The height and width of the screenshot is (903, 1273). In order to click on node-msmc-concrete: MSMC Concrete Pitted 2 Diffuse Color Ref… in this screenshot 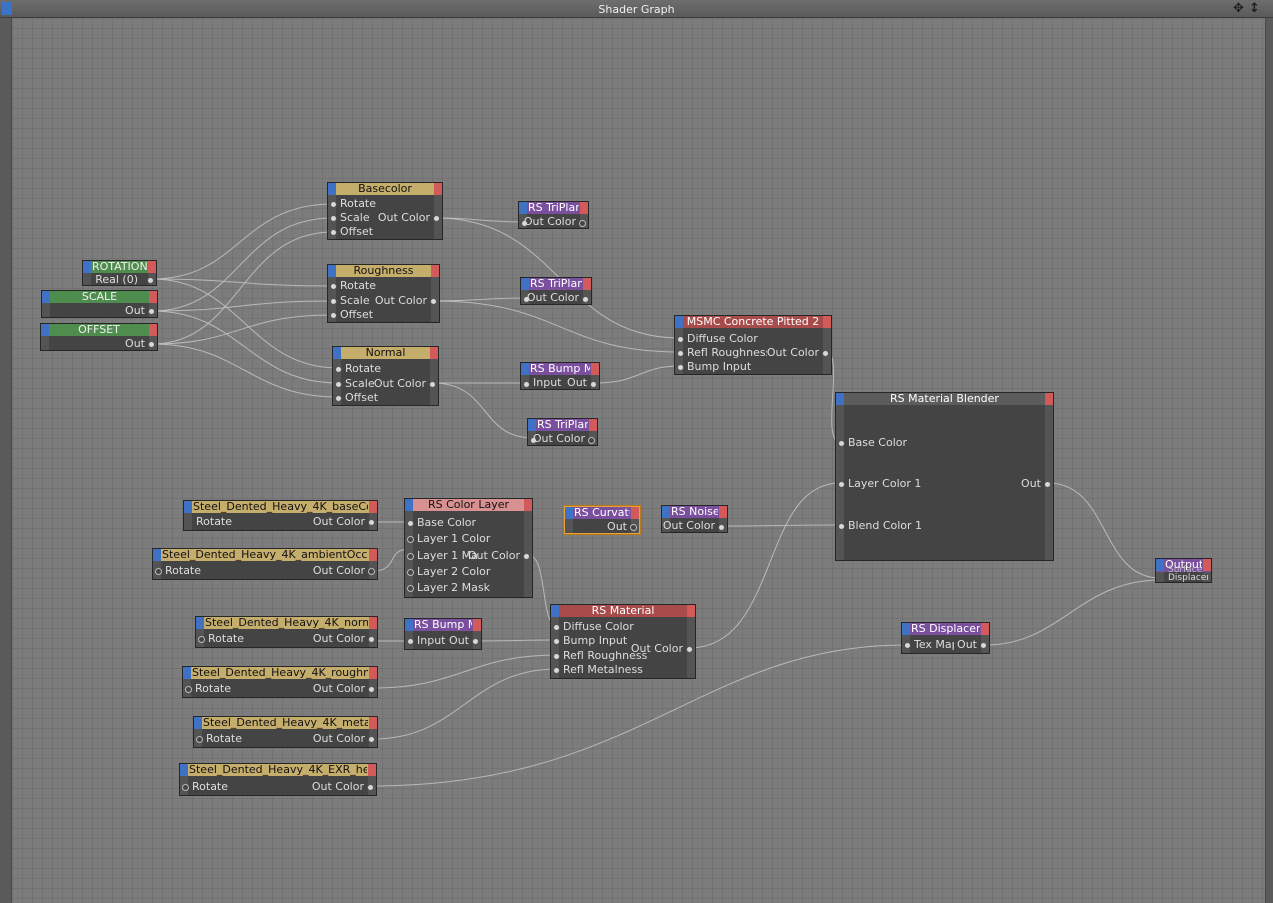, I will do `click(753, 345)`.